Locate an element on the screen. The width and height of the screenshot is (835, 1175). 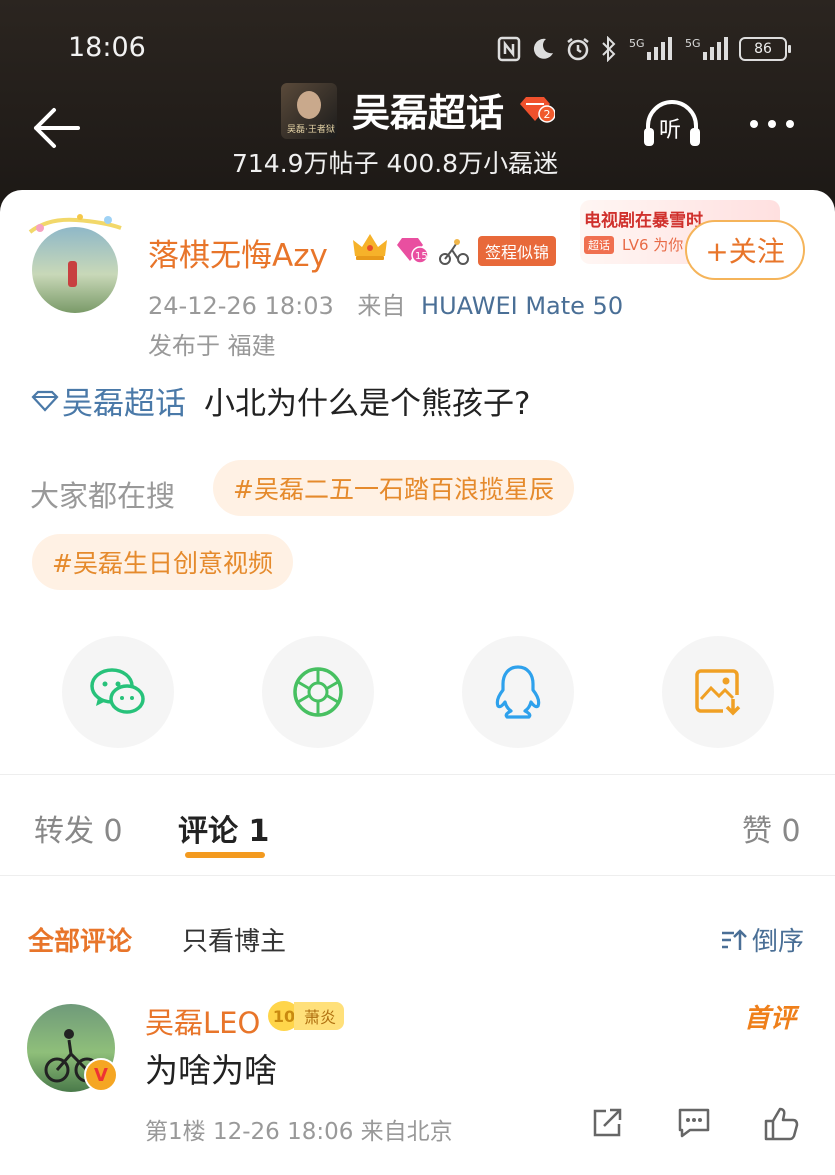
post-meta: 24-12-26 18:03 来自 HUAWEI Mate 50 is located at coordinates (385, 303).